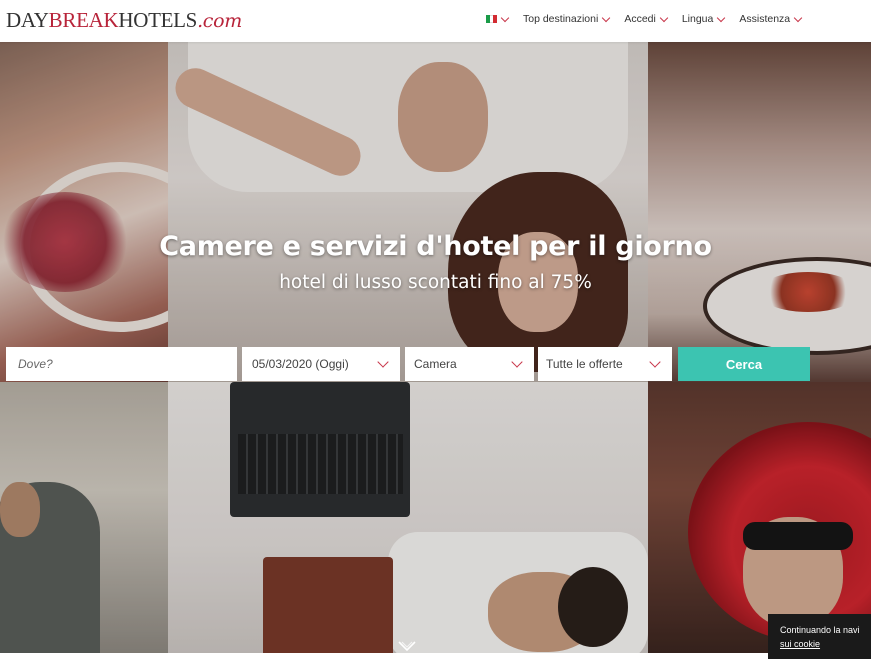 The width and height of the screenshot is (871, 659). Describe the element at coordinates (744, 364) in the screenshot. I see `search-button: Cerca` at that location.